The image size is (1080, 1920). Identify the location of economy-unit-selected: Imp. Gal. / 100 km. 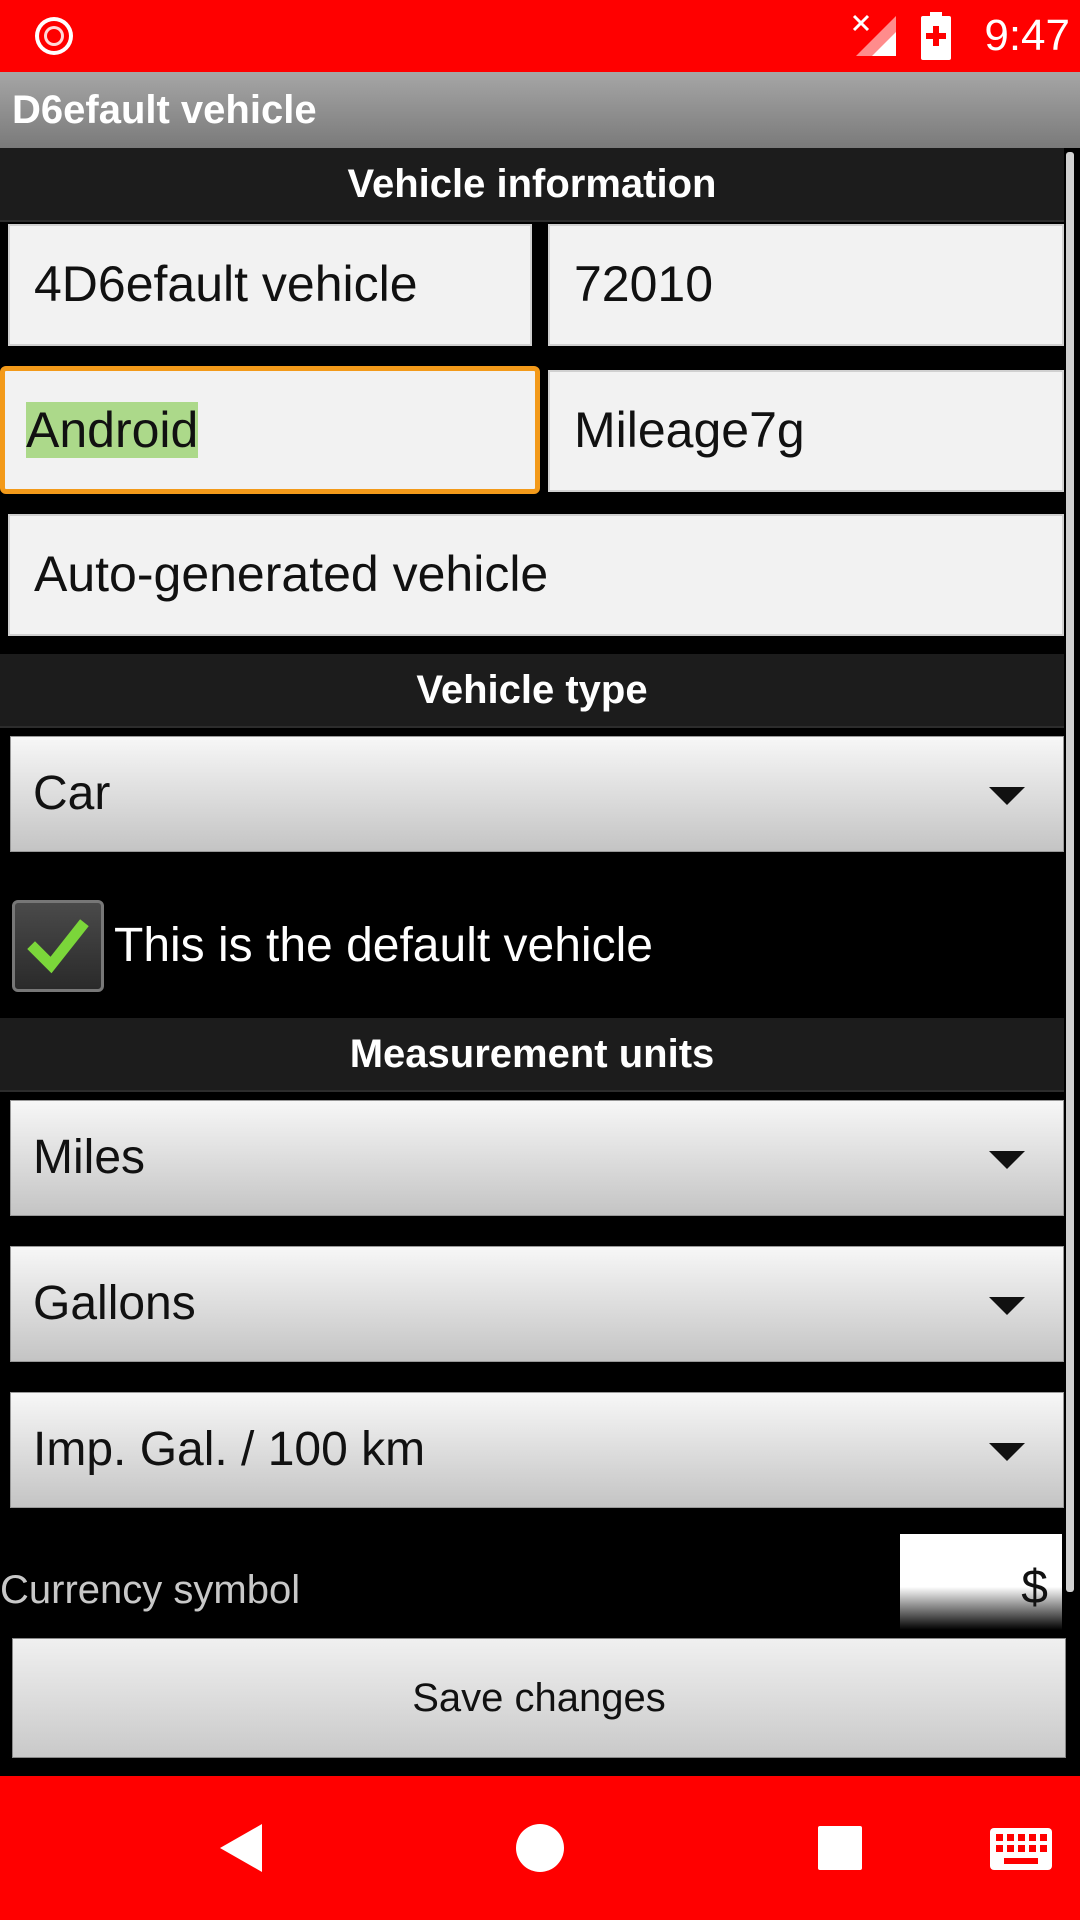
(229, 1449).